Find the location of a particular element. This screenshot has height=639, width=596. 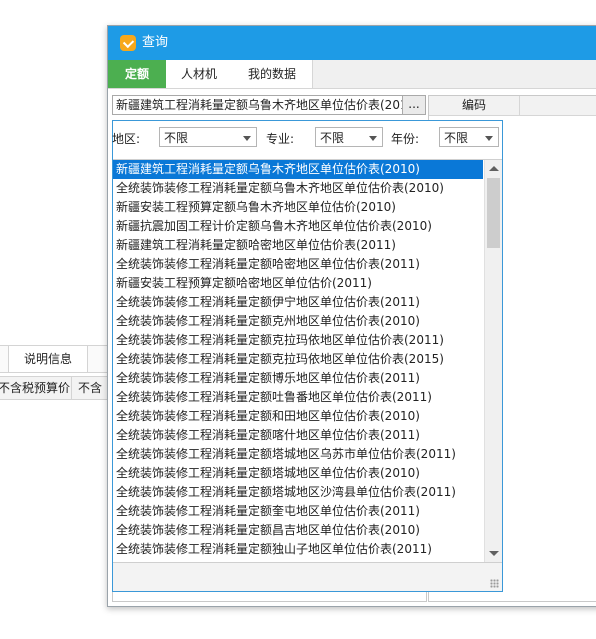

year-select: 不限 is located at coordinates (469, 137).